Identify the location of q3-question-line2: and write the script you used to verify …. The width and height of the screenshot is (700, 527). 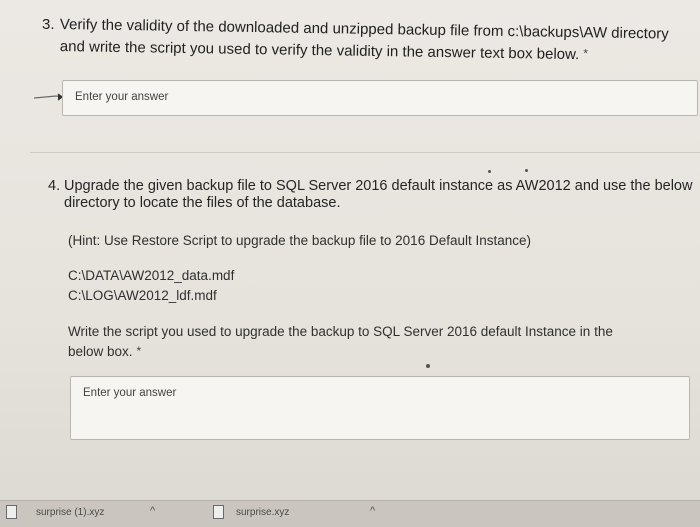
(324, 50).